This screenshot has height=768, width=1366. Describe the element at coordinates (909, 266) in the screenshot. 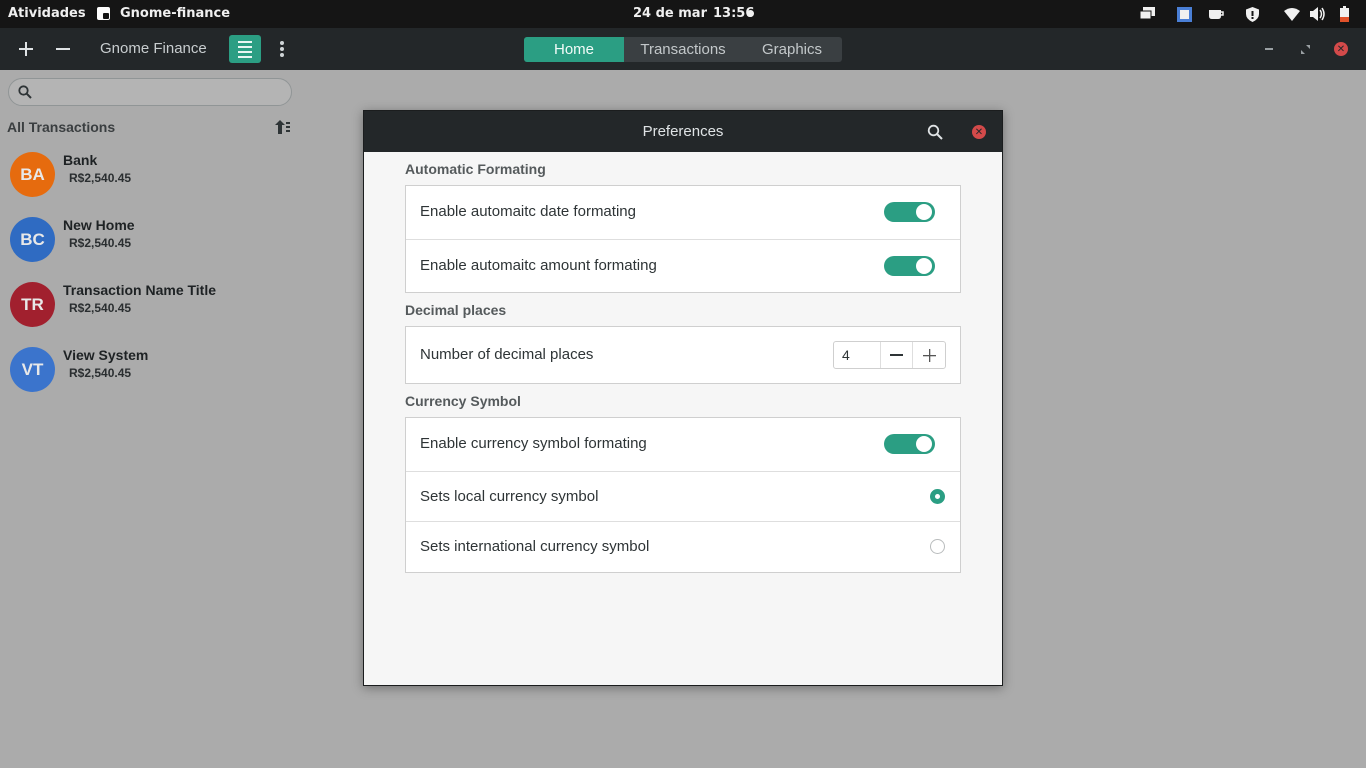

I see `amount-format-switch` at that location.